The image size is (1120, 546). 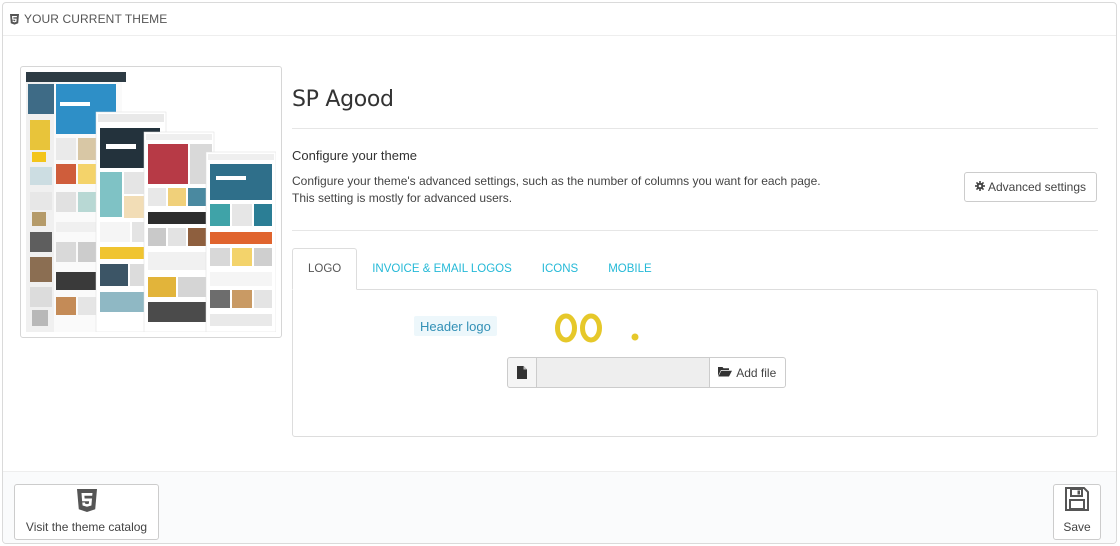 I want to click on save-label: Save, so click(x=1077, y=527).